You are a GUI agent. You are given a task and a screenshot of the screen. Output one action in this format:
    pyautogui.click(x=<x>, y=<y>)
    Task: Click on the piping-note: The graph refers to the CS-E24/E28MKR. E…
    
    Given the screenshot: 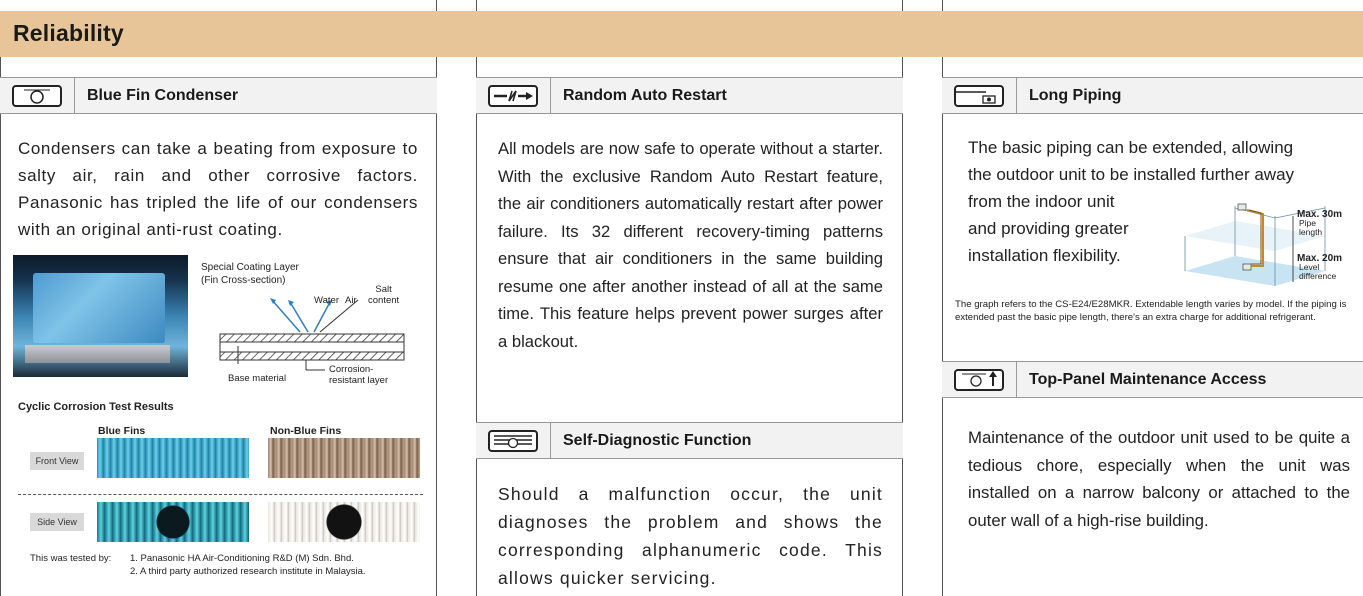 What is the action you would take?
    pyautogui.click(x=1151, y=311)
    